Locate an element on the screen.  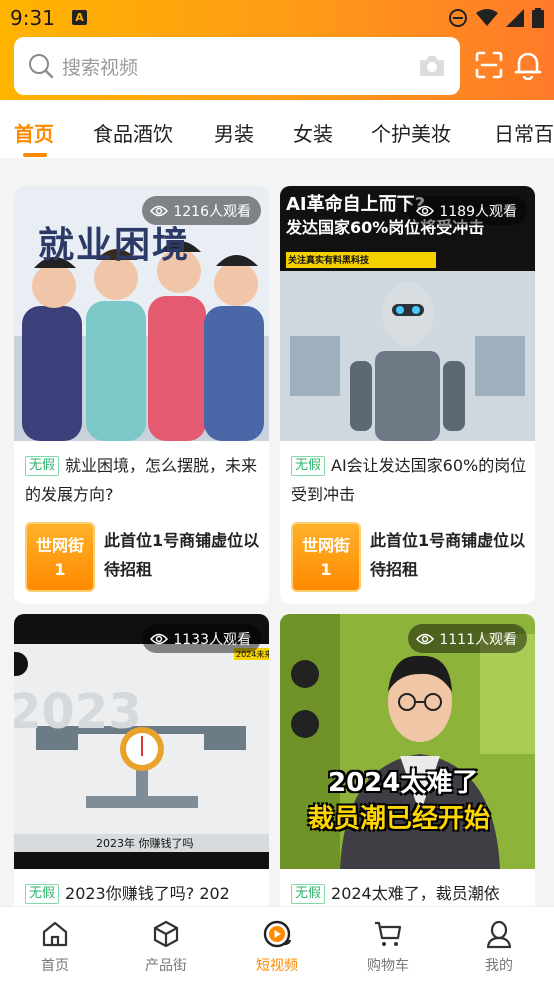
scan-icon is located at coordinates (489, 65).